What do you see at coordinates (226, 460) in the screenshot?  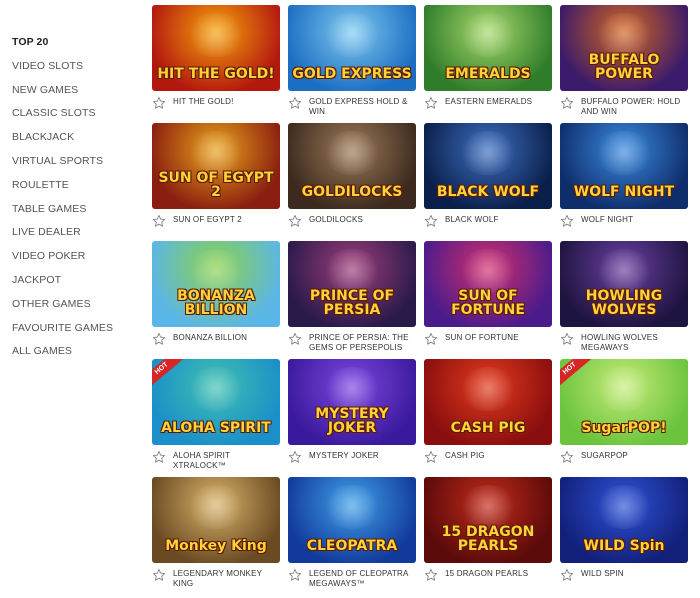 I see `game-title: ALOHA SPIRIT XTRALOCK™` at bounding box center [226, 460].